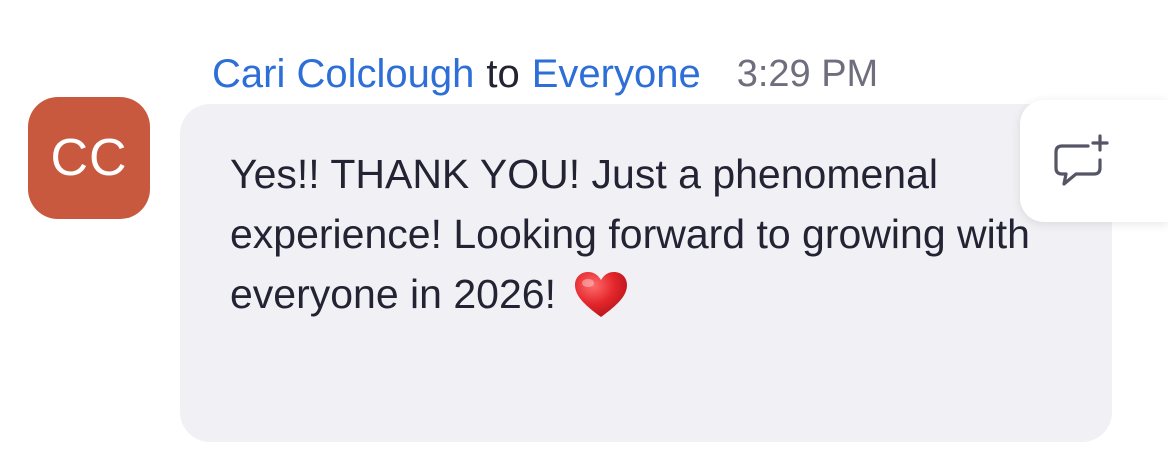 This screenshot has height=474, width=1168. Describe the element at coordinates (616, 74) in the screenshot. I see `recipient-name: Everyone` at that location.